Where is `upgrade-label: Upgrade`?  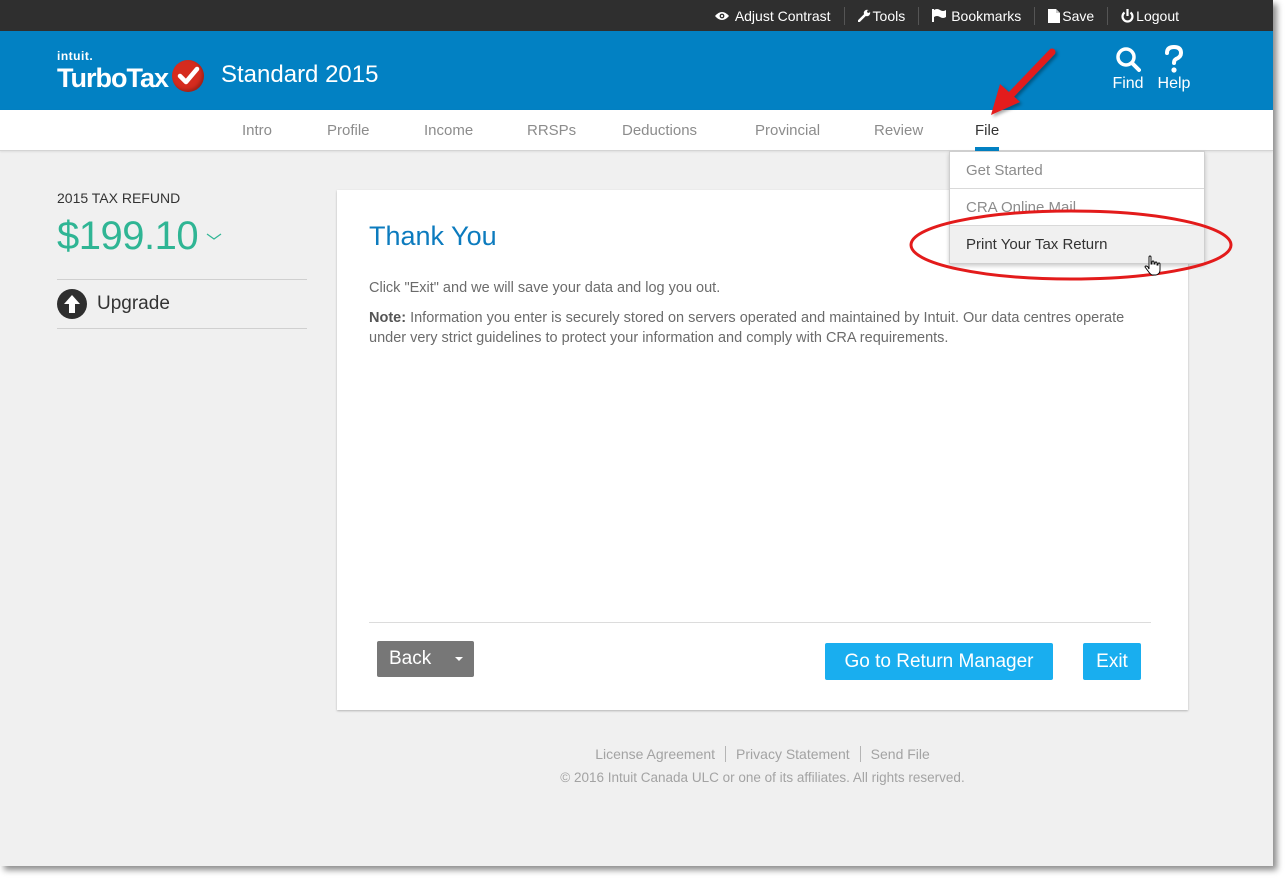
upgrade-label: Upgrade is located at coordinates (133, 303).